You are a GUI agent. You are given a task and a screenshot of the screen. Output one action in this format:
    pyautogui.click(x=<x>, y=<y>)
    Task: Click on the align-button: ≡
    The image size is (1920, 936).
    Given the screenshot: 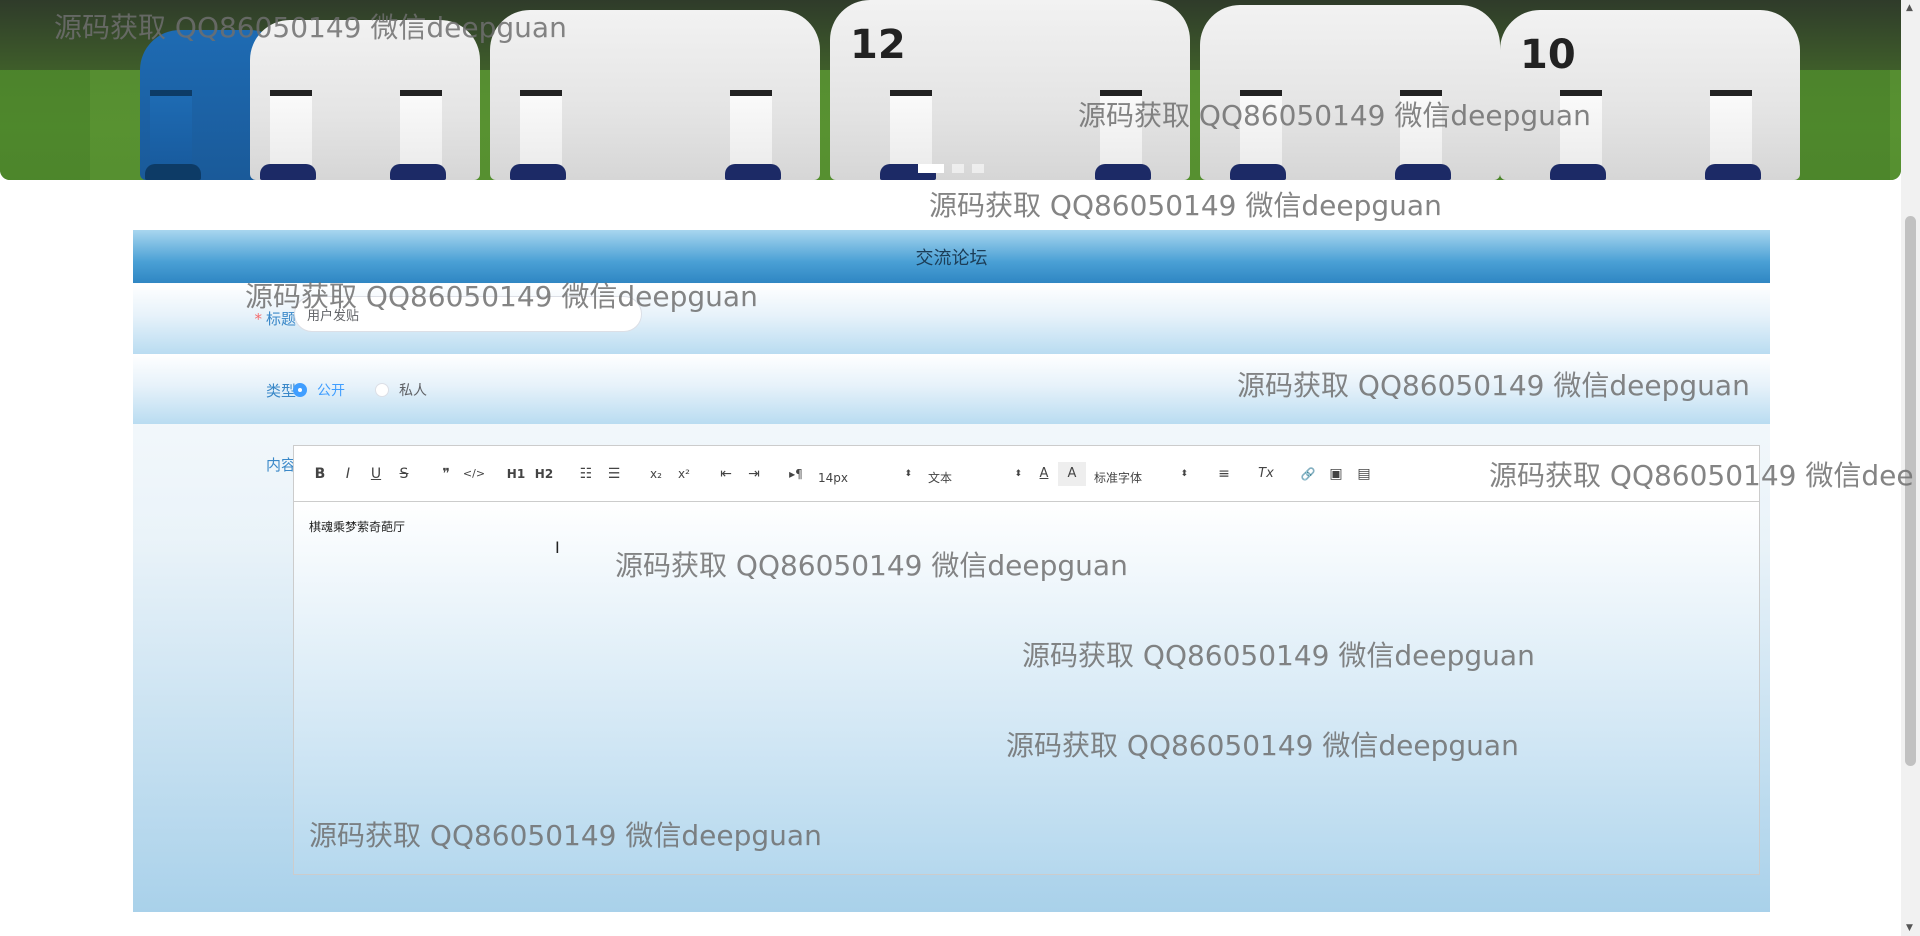 What is the action you would take?
    pyautogui.click(x=1224, y=474)
    